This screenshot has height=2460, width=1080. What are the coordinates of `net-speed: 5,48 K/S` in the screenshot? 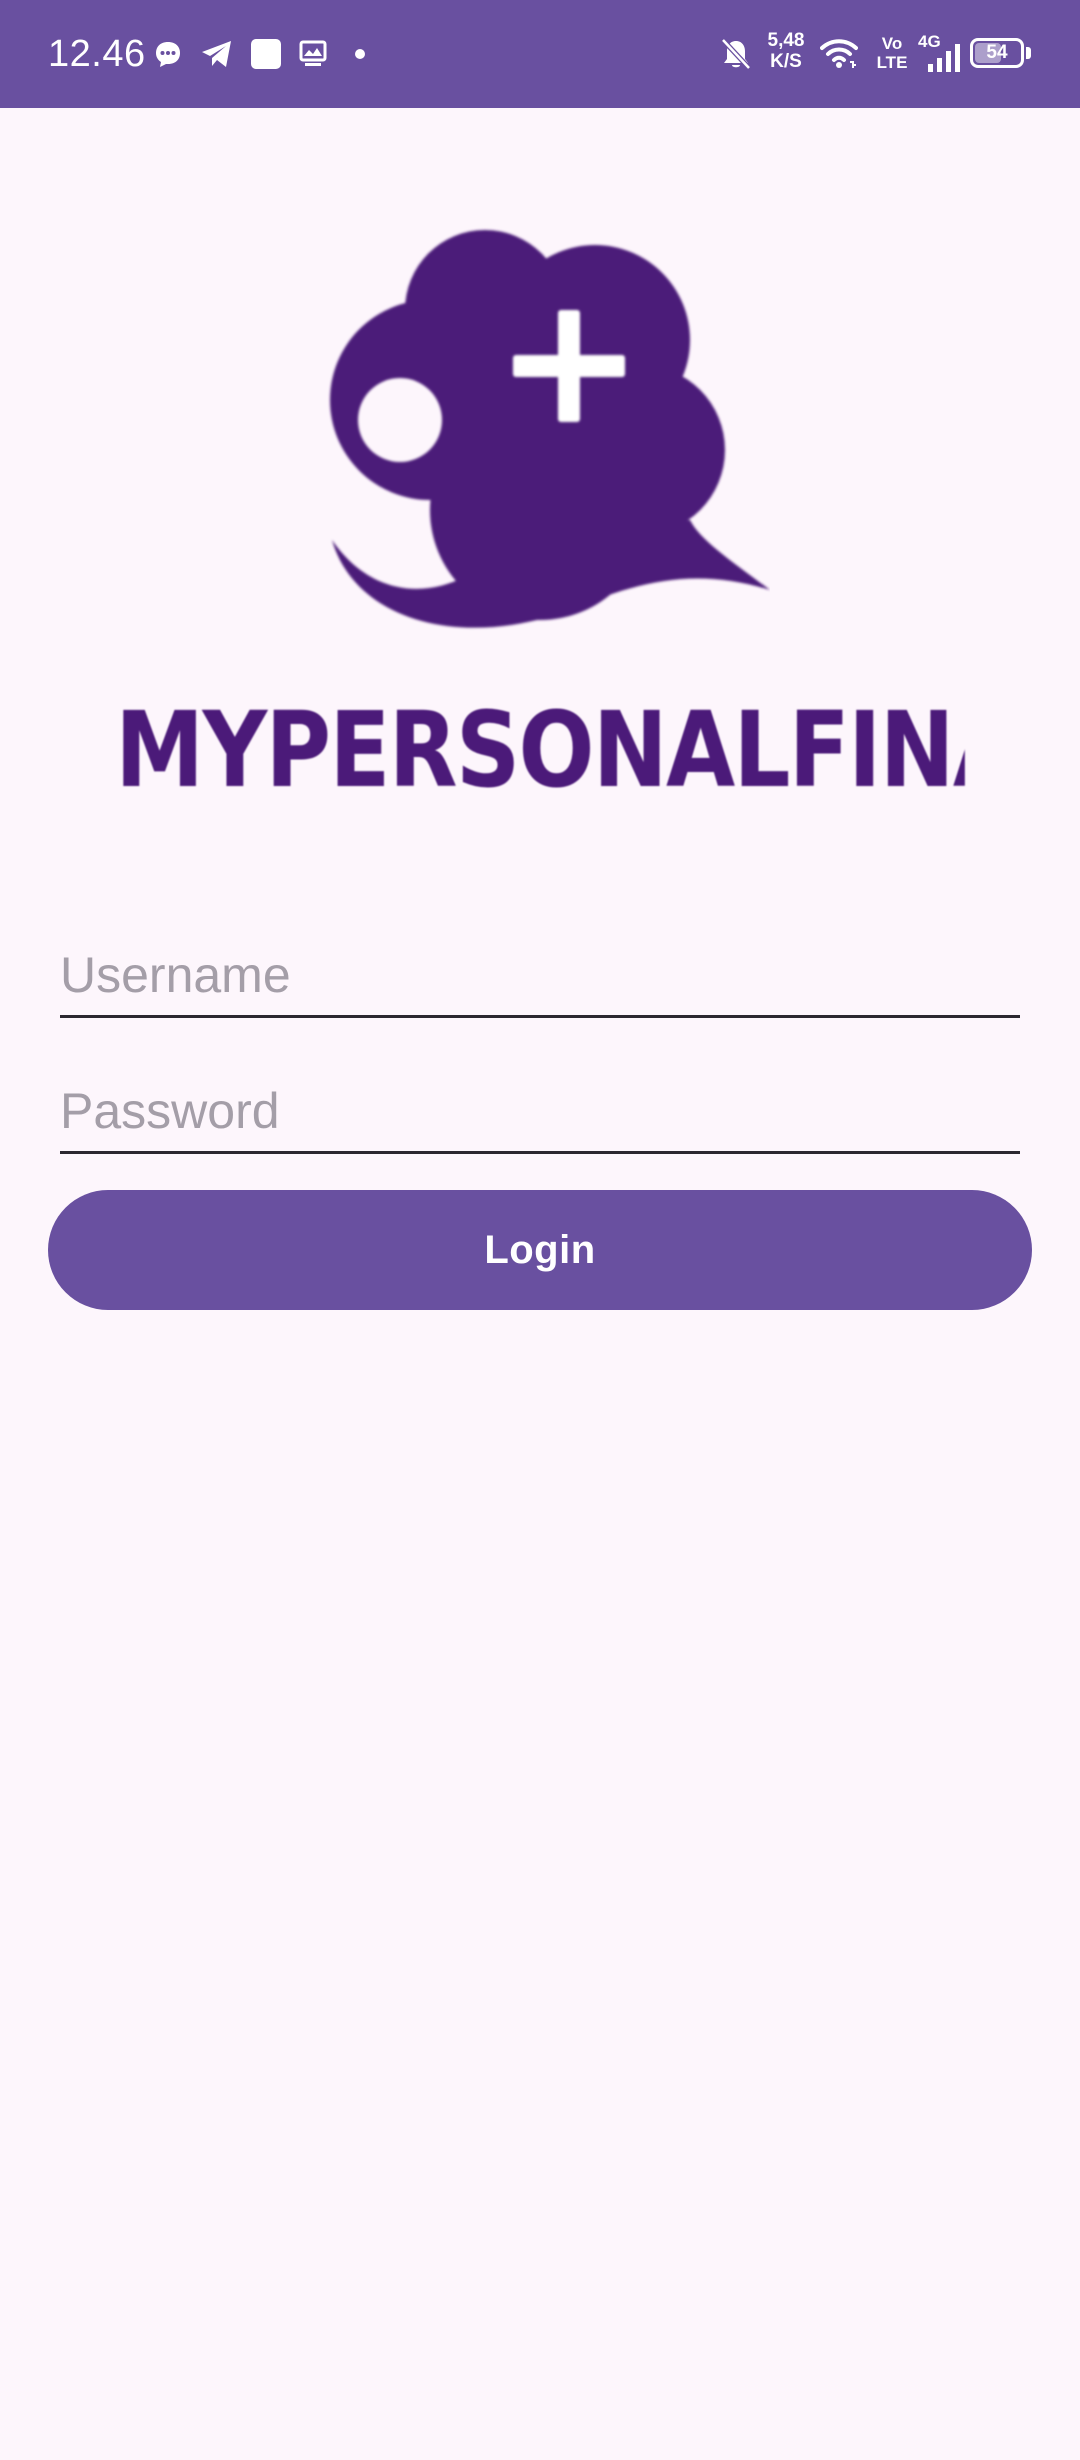 It's located at (786, 51).